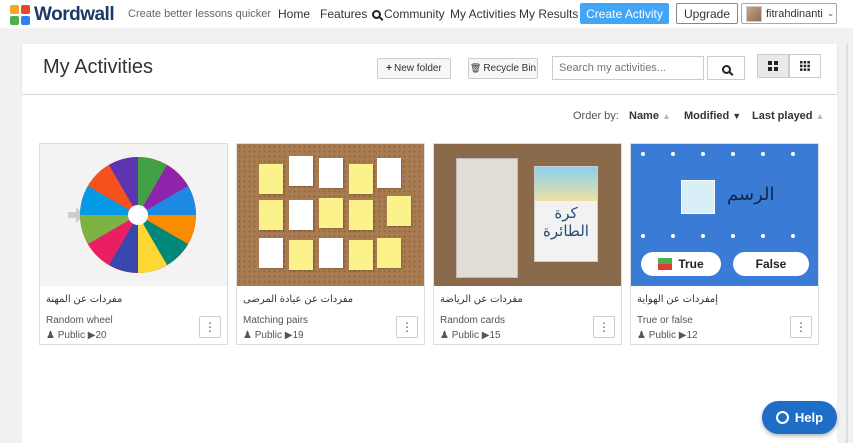  Describe the element at coordinates (799, 417) in the screenshot. I see `help-button: Help` at that location.